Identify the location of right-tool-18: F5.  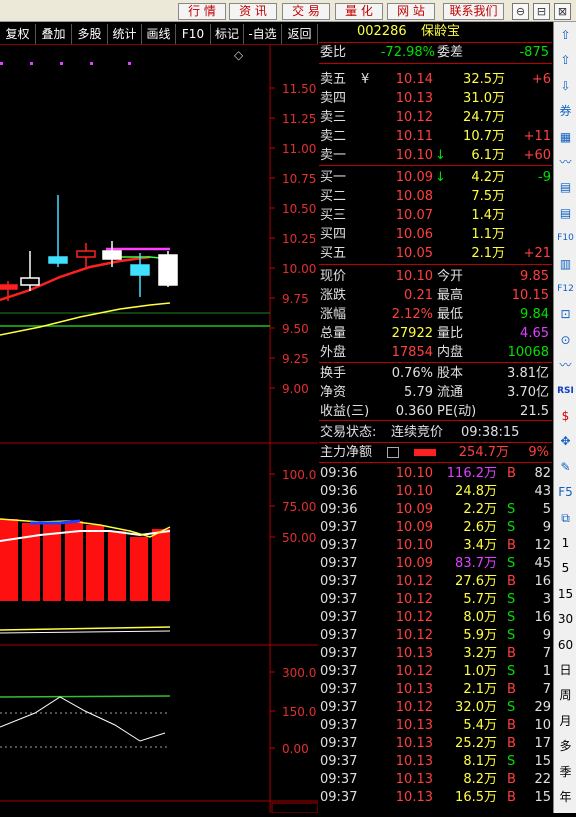
(565, 492).